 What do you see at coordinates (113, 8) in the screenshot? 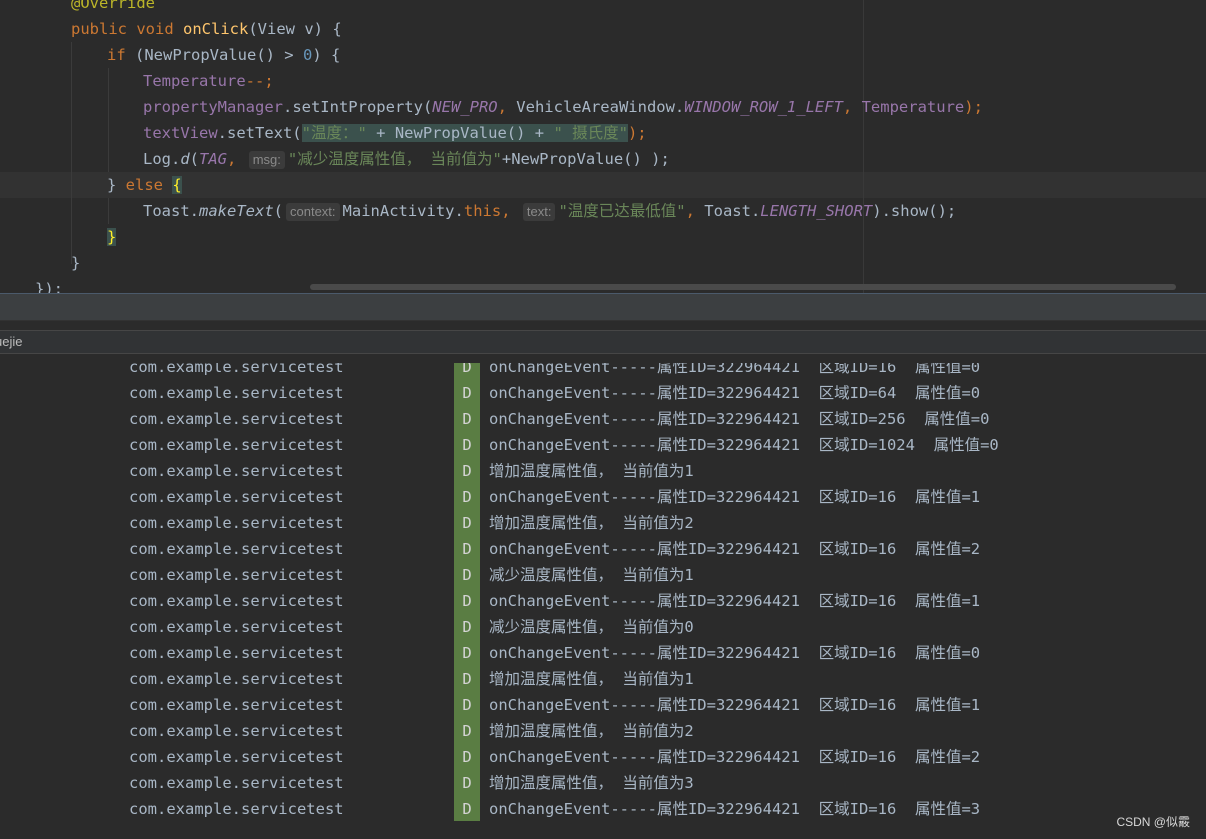
I see `code-line: @Override` at bounding box center [113, 8].